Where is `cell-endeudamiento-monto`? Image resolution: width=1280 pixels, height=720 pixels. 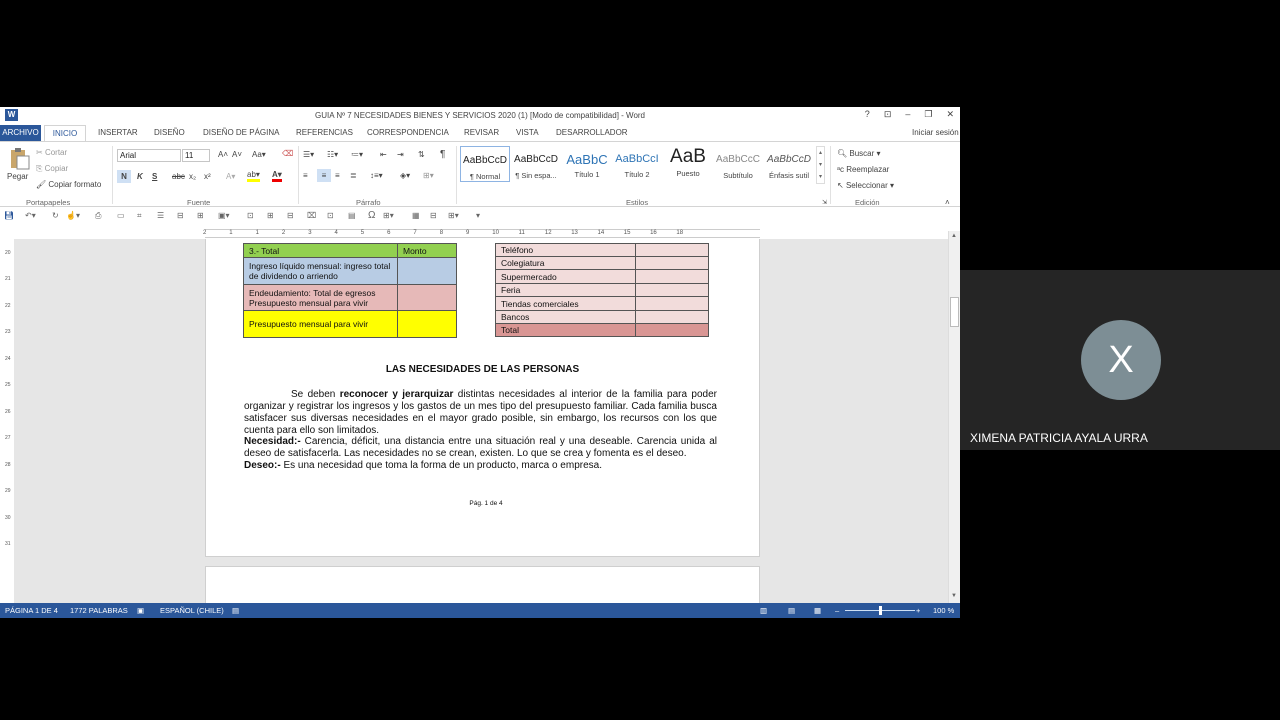
cell-endeudamiento-monto is located at coordinates (427, 297).